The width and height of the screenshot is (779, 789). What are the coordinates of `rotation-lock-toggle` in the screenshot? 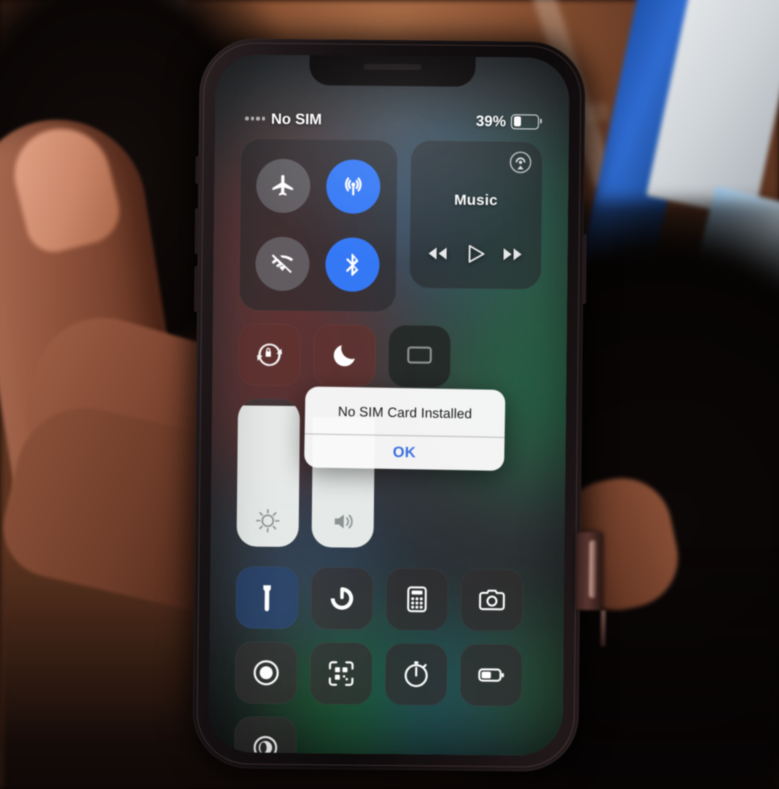 It's located at (269, 355).